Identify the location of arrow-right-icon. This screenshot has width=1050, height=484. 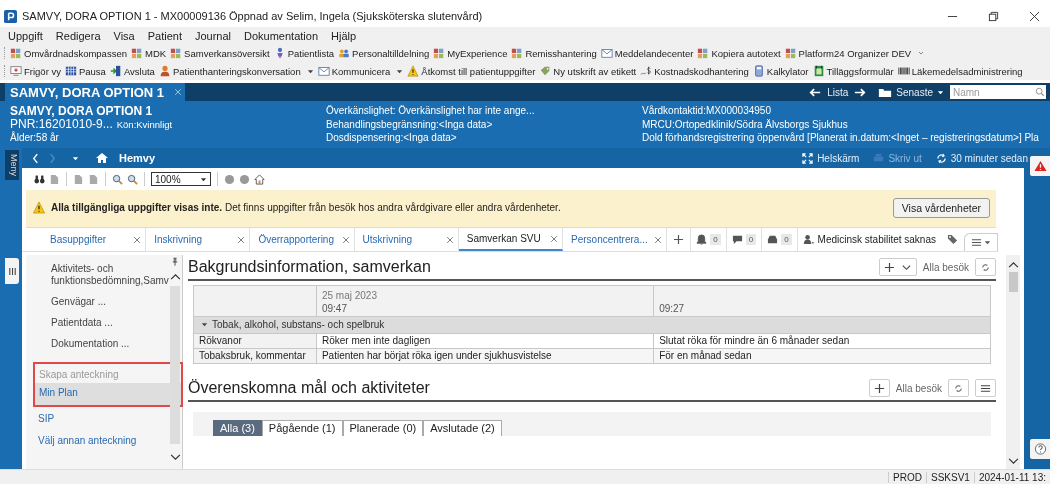
(860, 92).